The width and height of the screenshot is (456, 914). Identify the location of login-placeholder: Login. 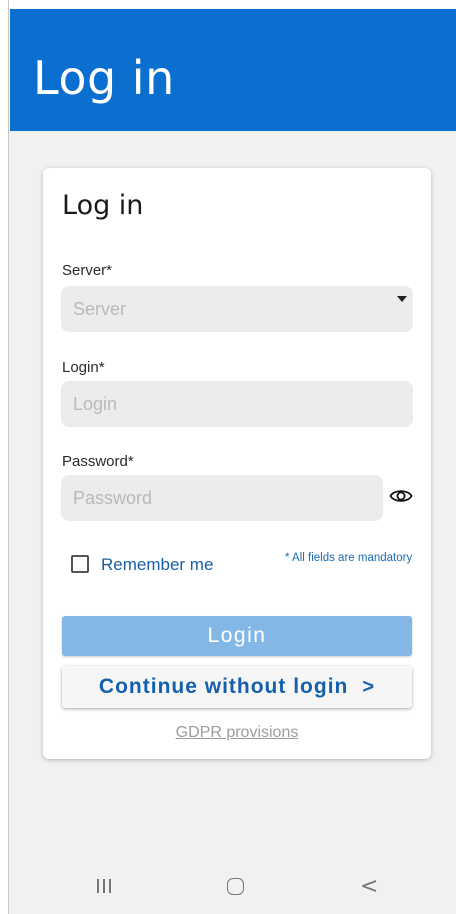
(95, 404).